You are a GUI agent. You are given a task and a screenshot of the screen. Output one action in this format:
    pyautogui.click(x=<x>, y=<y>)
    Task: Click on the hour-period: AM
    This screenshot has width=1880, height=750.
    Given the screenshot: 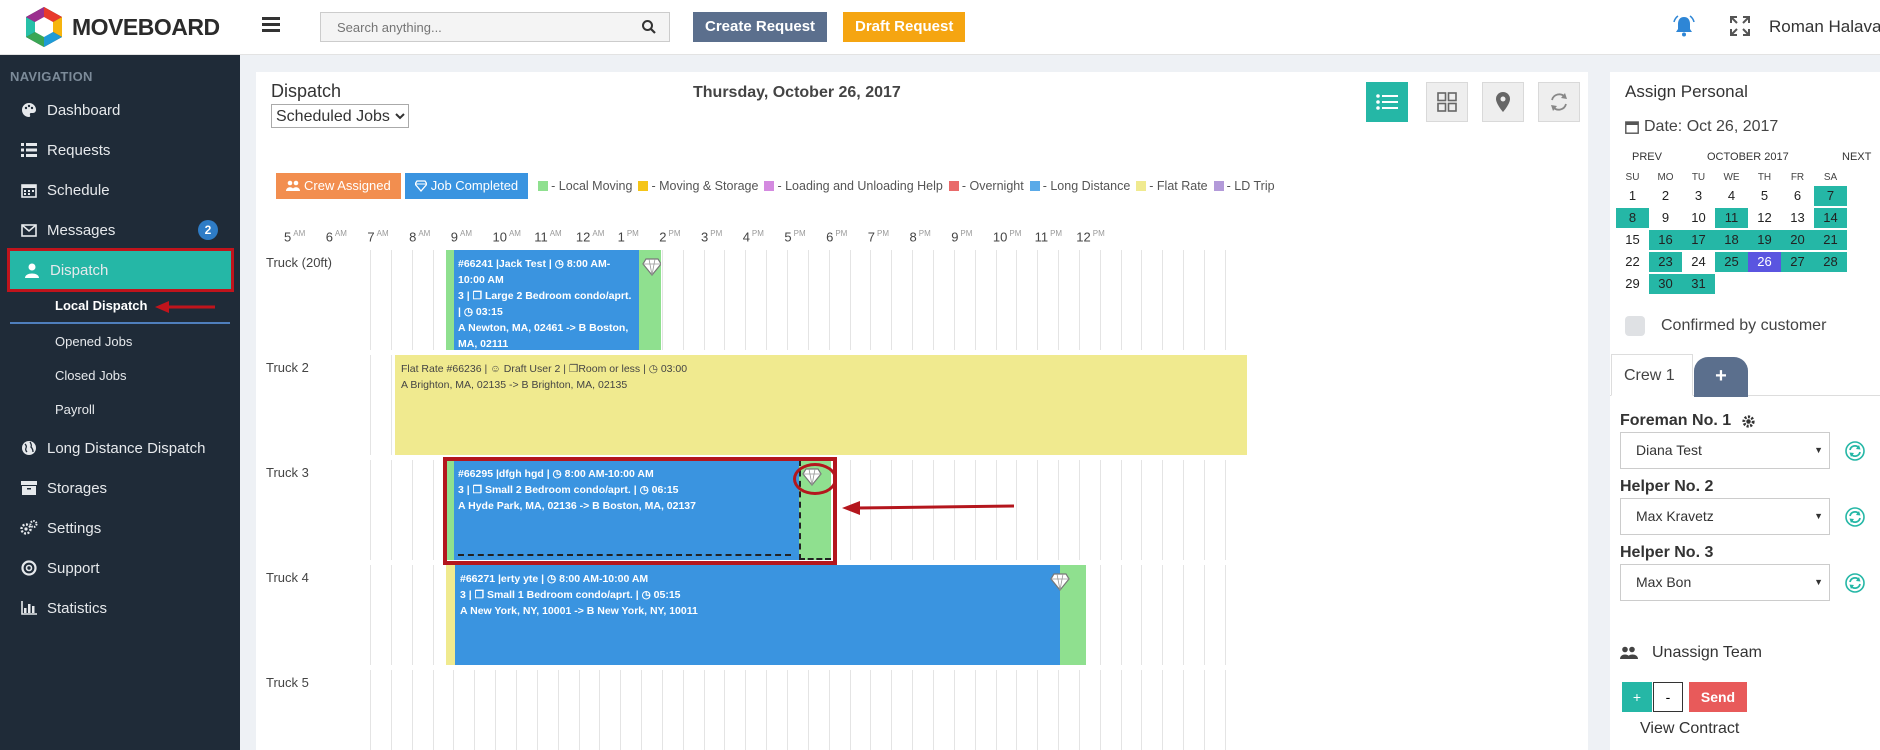 What is the action you would take?
    pyautogui.click(x=340, y=233)
    